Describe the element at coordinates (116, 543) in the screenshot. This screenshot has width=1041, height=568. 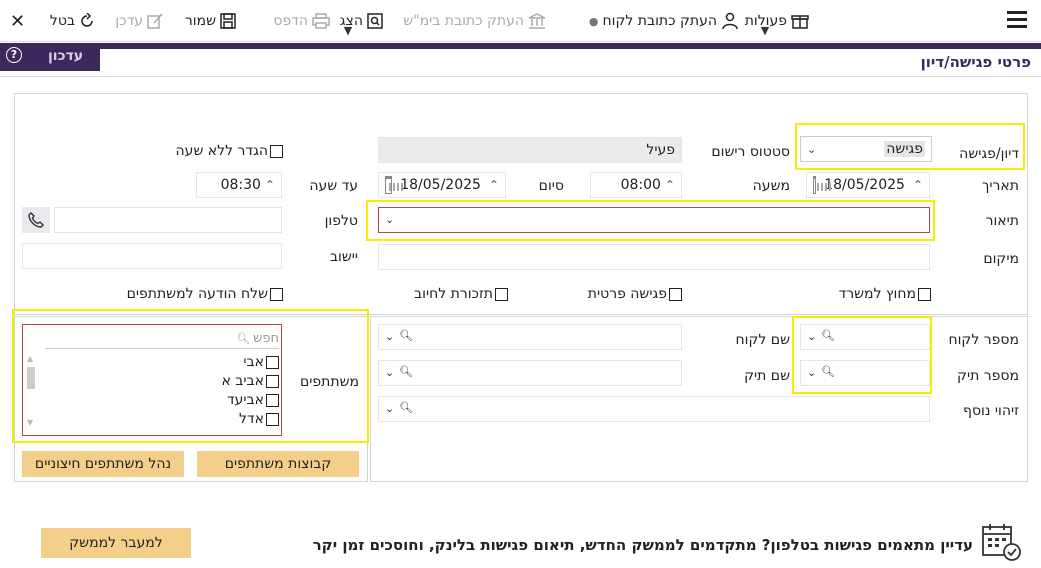
I see `switch-interface-button: למעבר לממשק` at that location.